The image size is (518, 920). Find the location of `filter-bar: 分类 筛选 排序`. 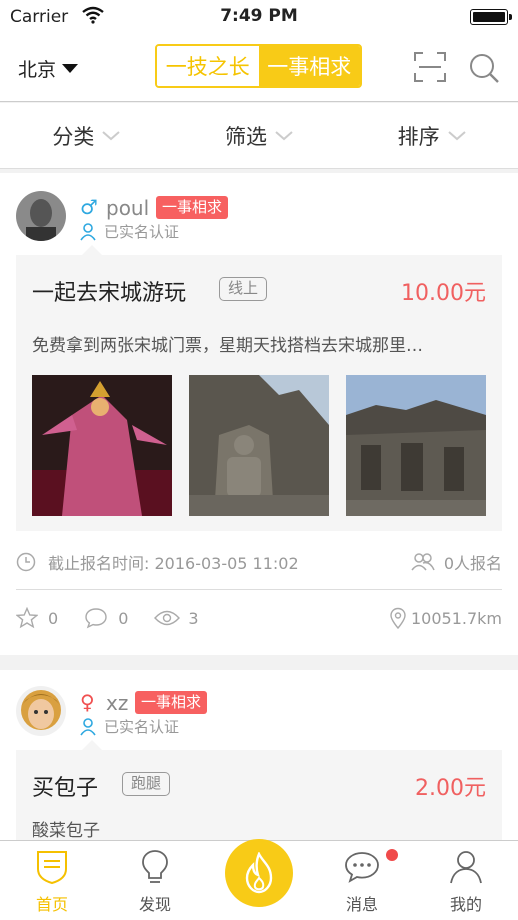

filter-bar: 分类 筛选 排序 is located at coordinates (259, 136).